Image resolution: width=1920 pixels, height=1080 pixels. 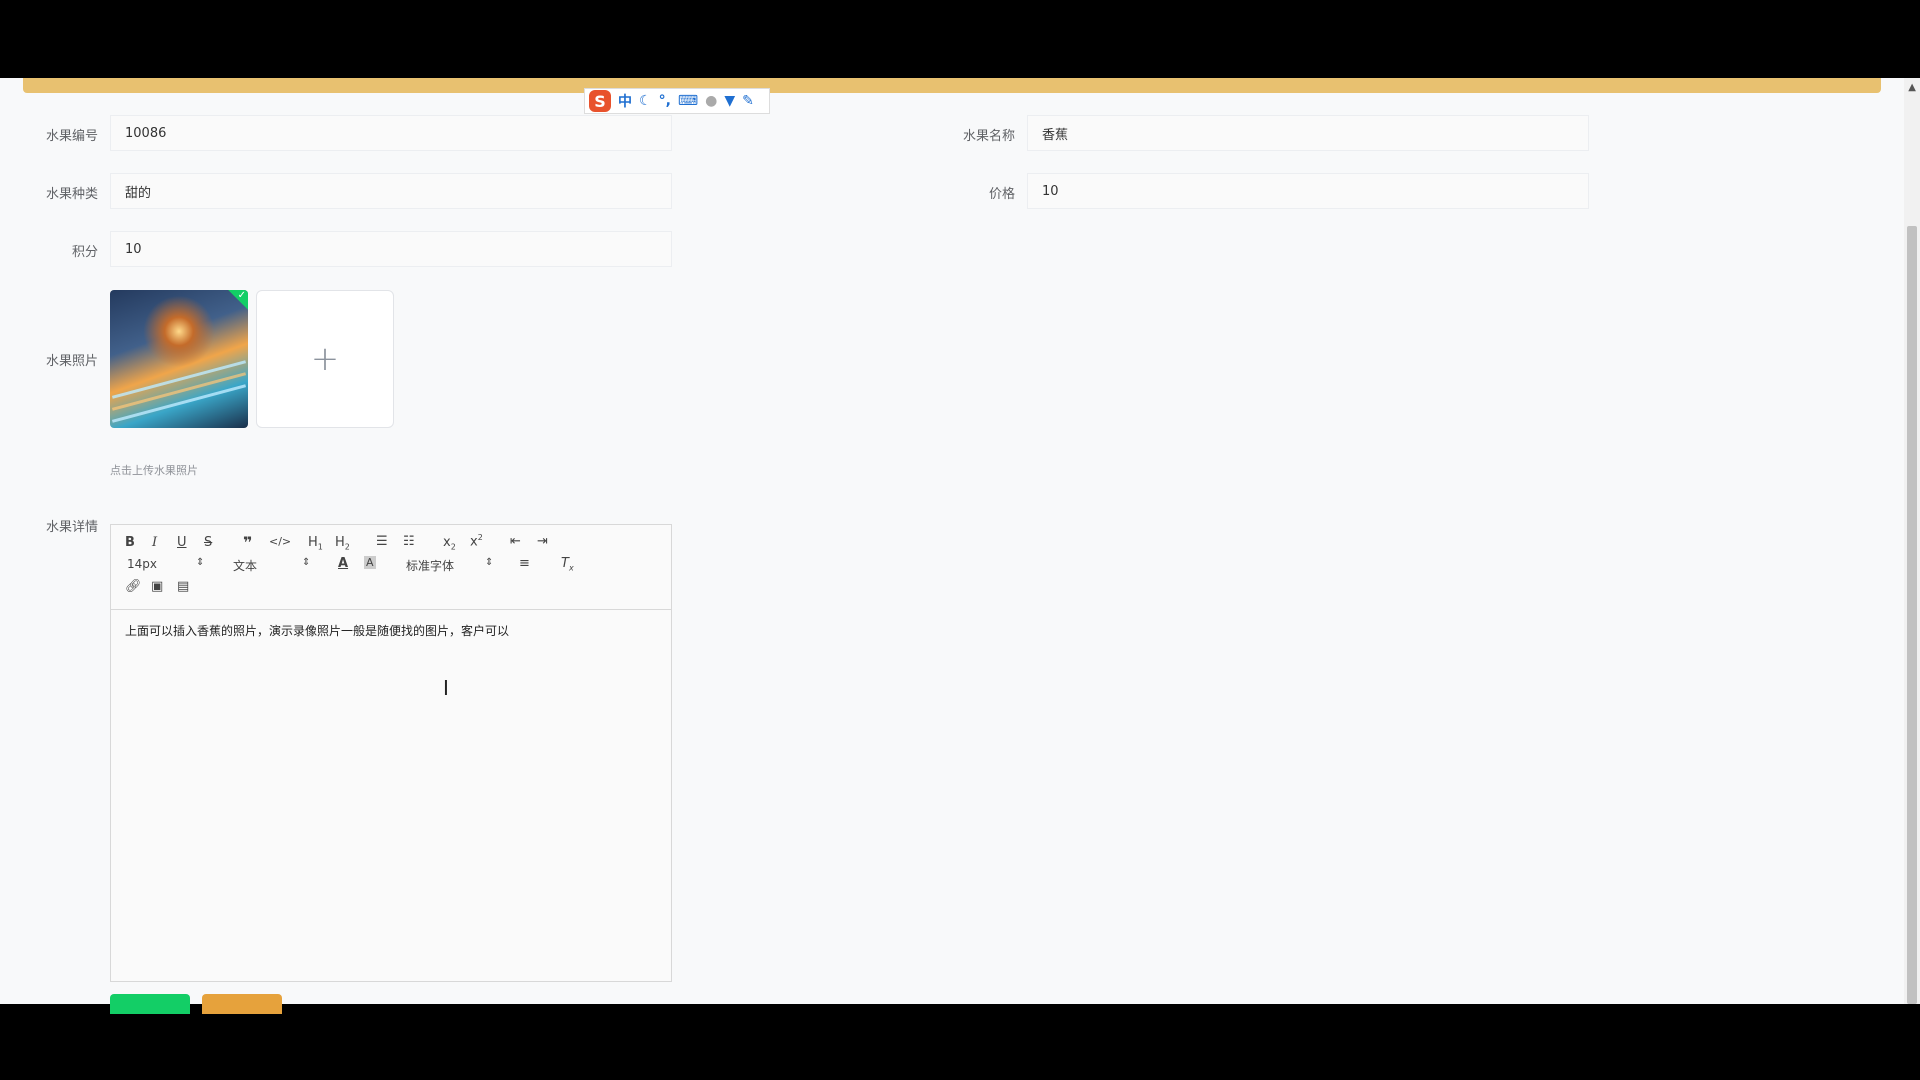 What do you see at coordinates (342, 543) in the screenshot?
I see `header-2-icon: H2` at bounding box center [342, 543].